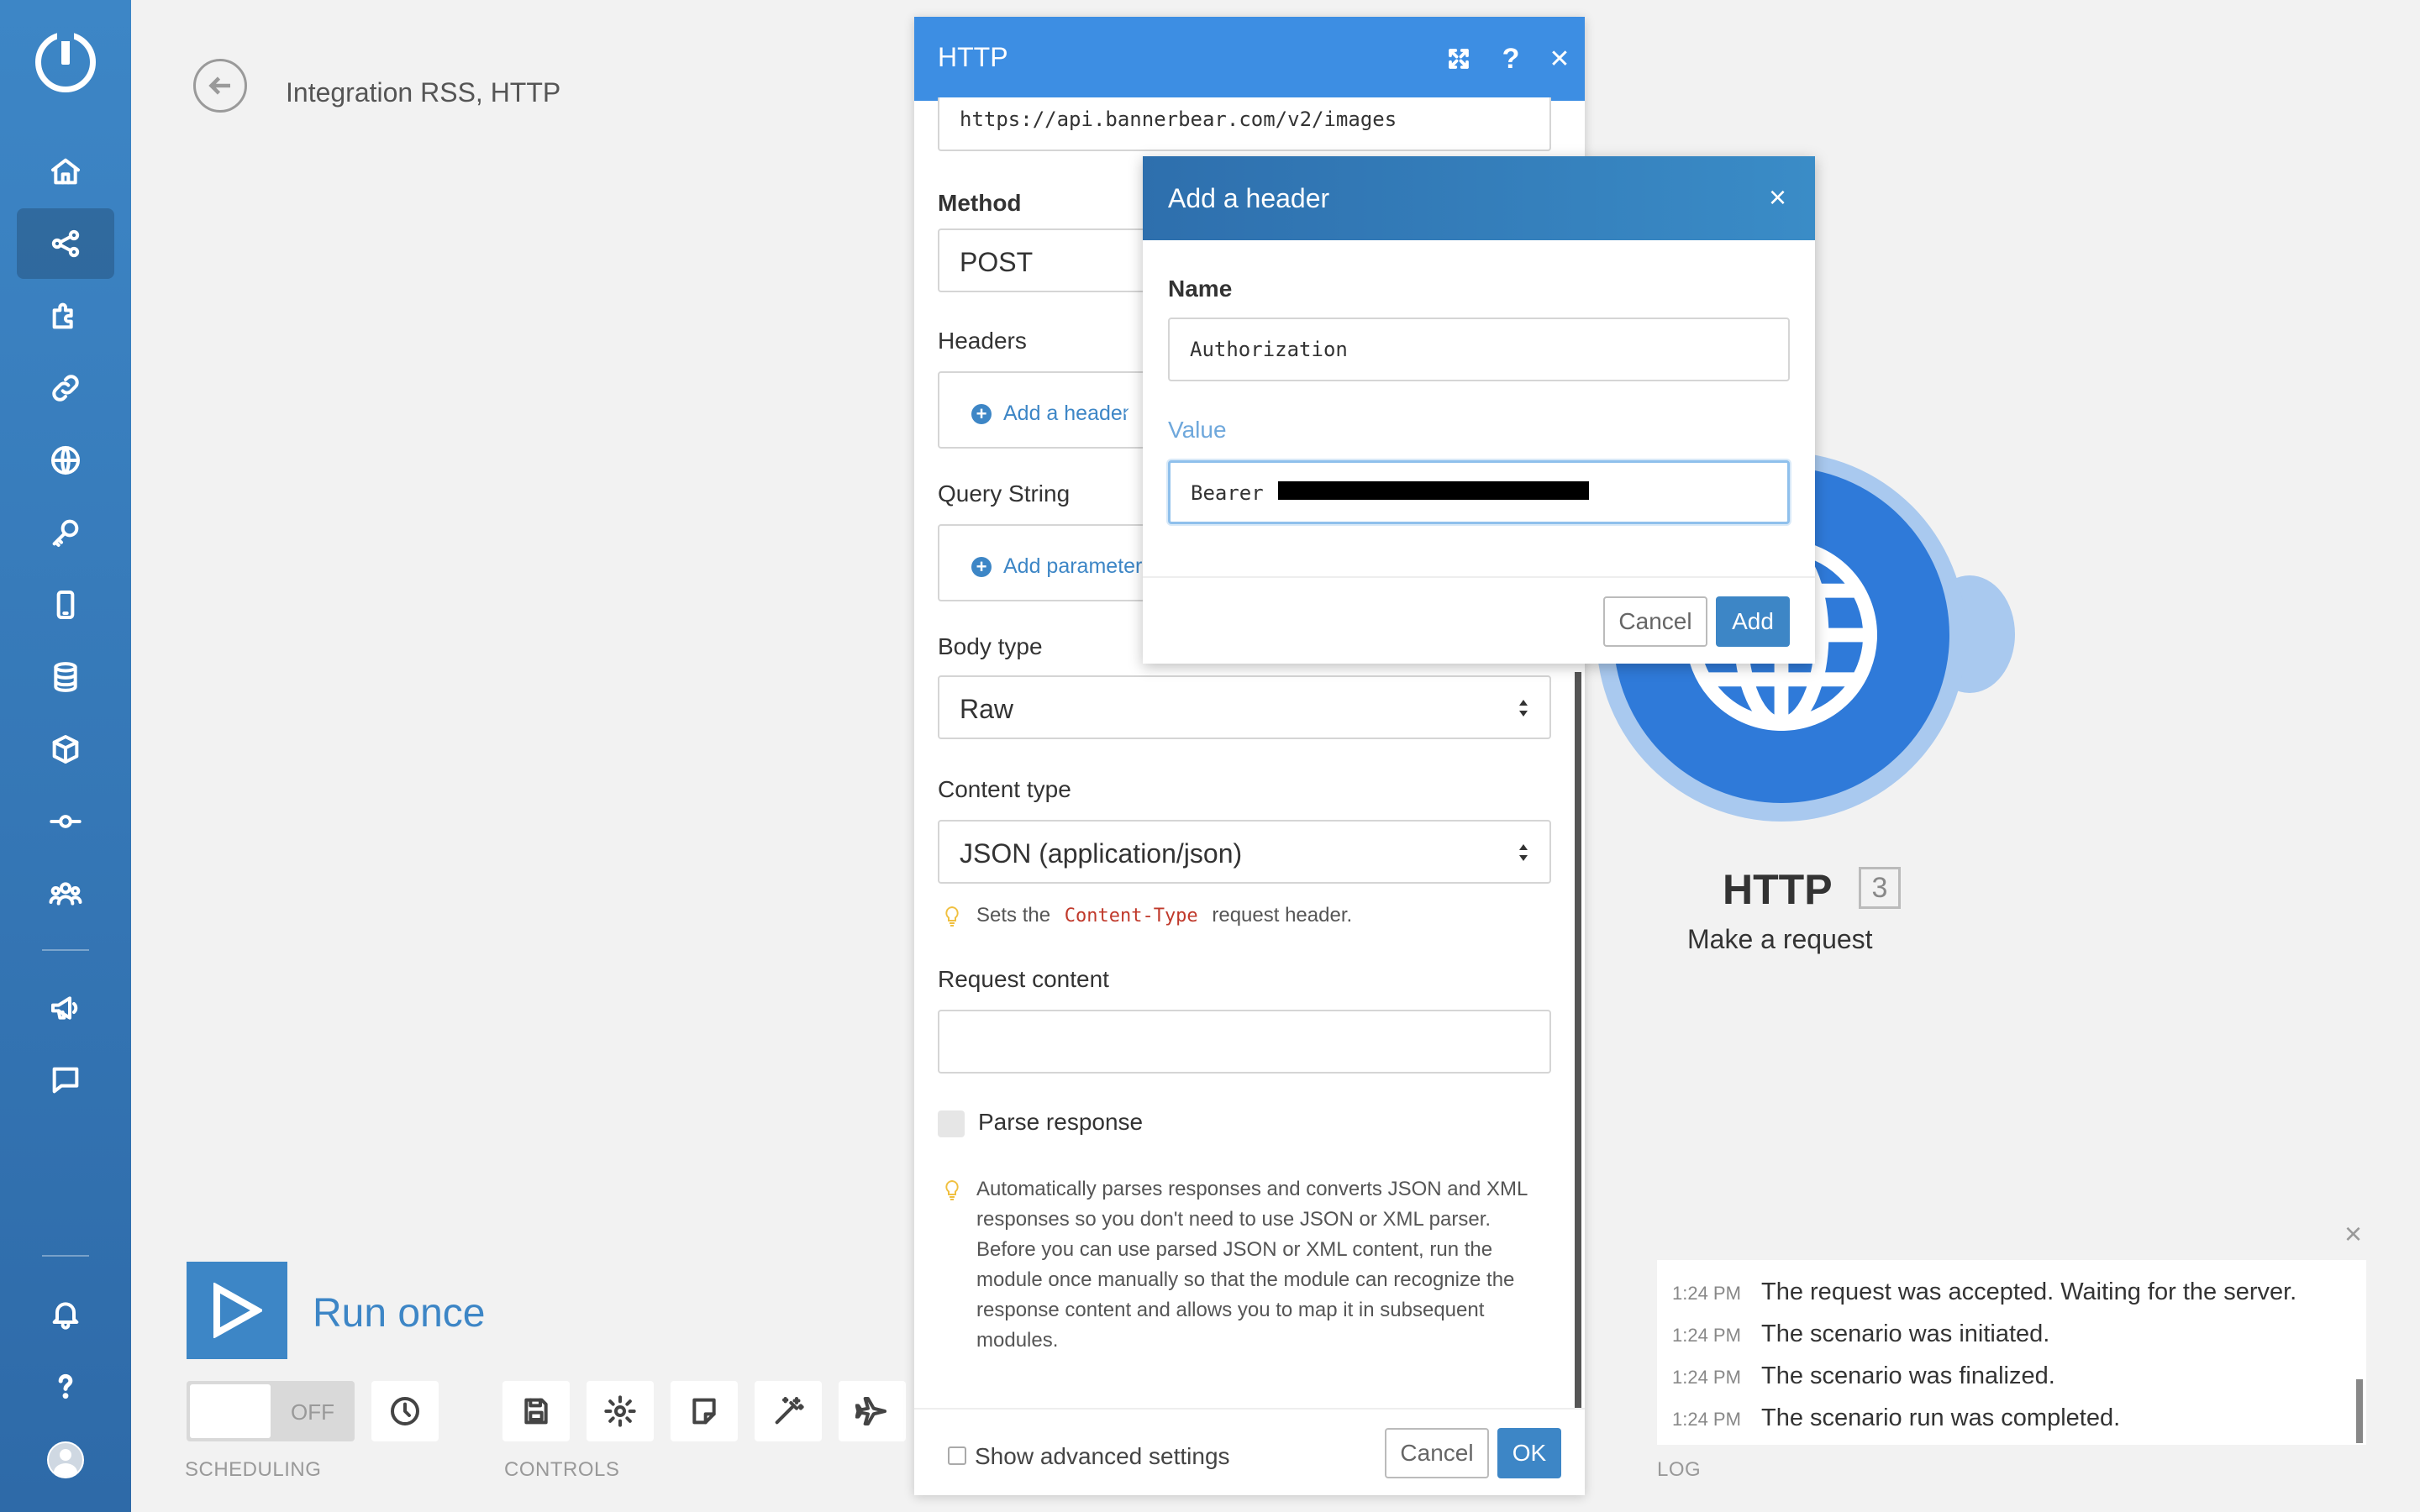 The image size is (2420, 1512). What do you see at coordinates (1244, 707) in the screenshot?
I see `body-type-select: Raw` at bounding box center [1244, 707].